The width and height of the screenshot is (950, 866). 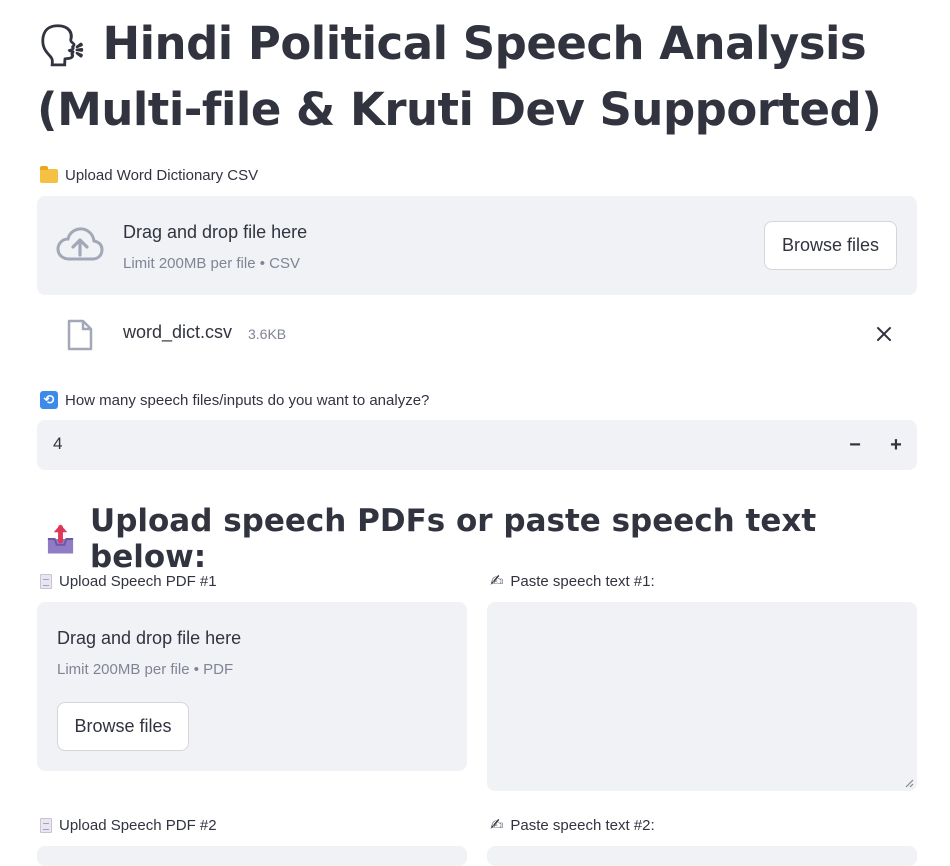 What do you see at coordinates (162, 175) in the screenshot?
I see `dictionary-uploader-label-text: Upload Word Dictionary CSV` at bounding box center [162, 175].